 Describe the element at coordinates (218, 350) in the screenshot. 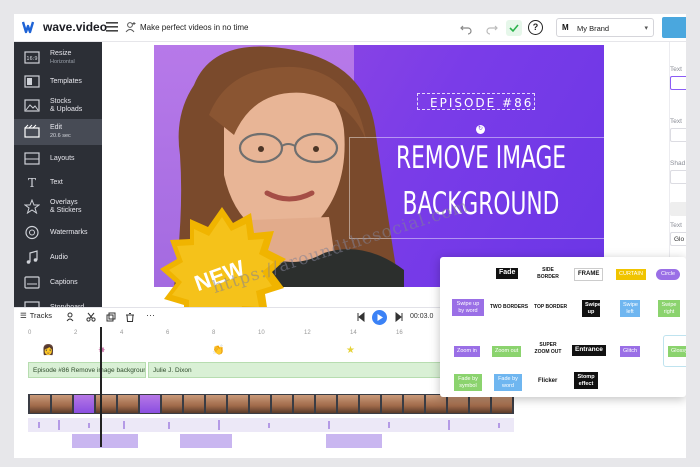

I see `sticker-icon: 👏` at that location.